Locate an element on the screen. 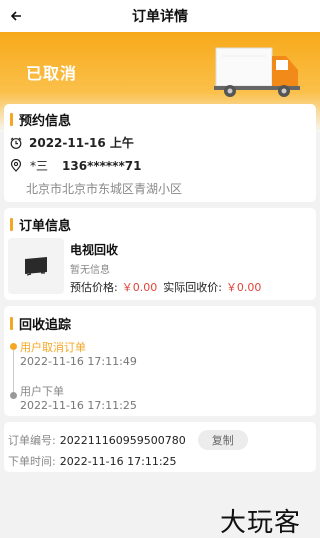  booking-date: 2022-11-16 上午 is located at coordinates (81, 143).